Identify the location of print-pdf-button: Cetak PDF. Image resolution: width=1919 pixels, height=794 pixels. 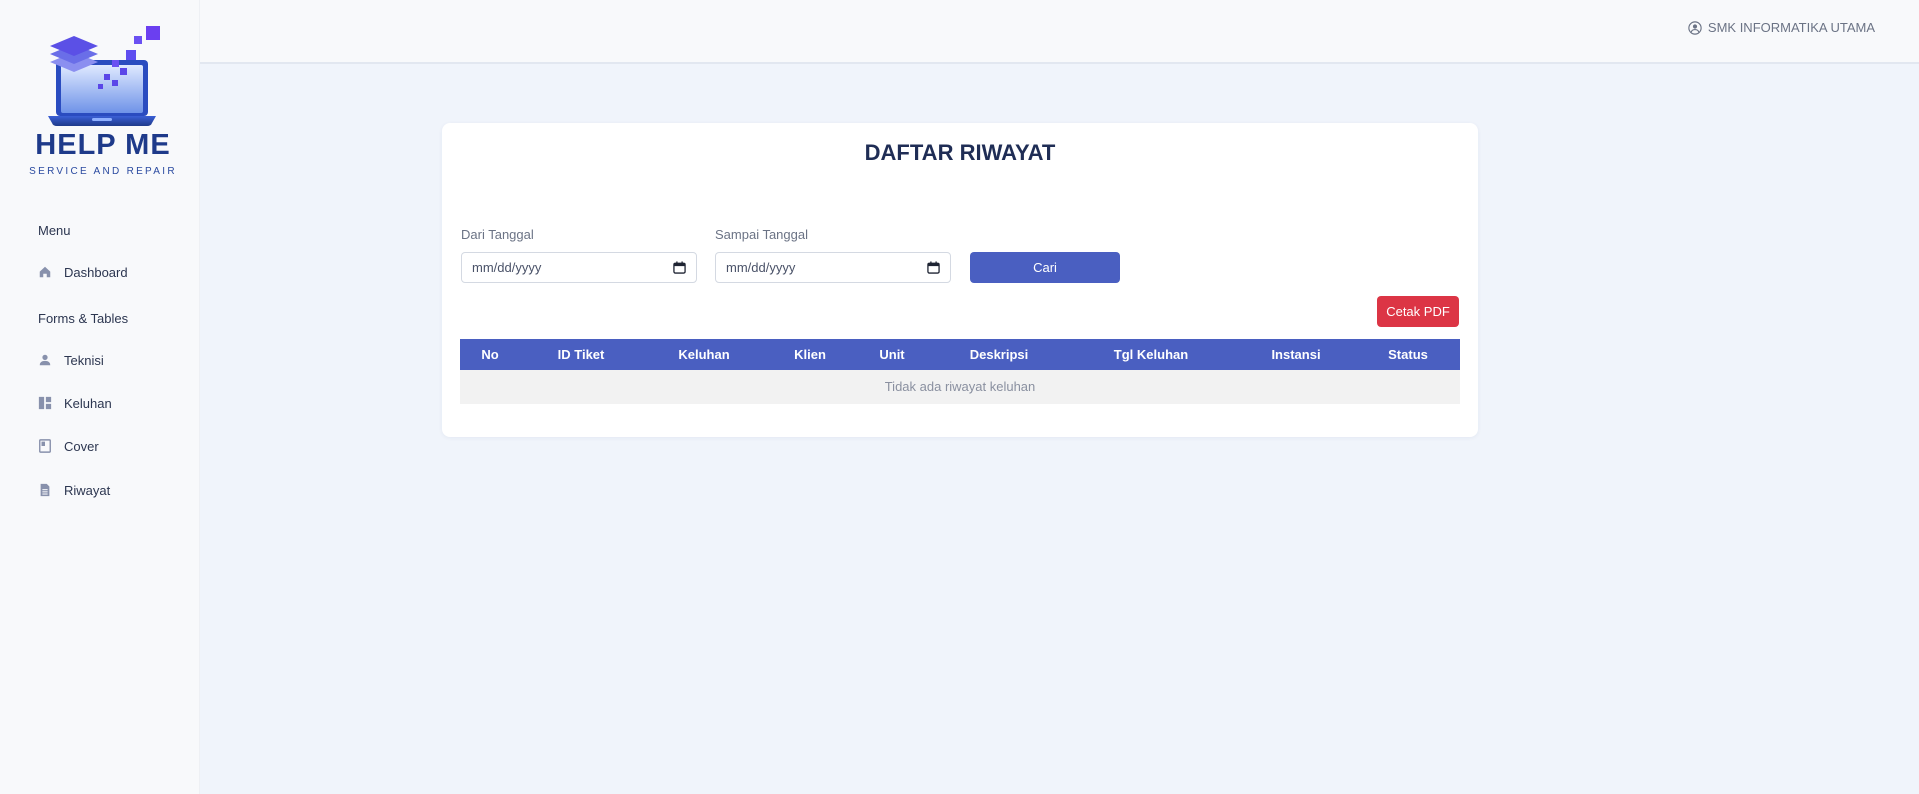
(1418, 311).